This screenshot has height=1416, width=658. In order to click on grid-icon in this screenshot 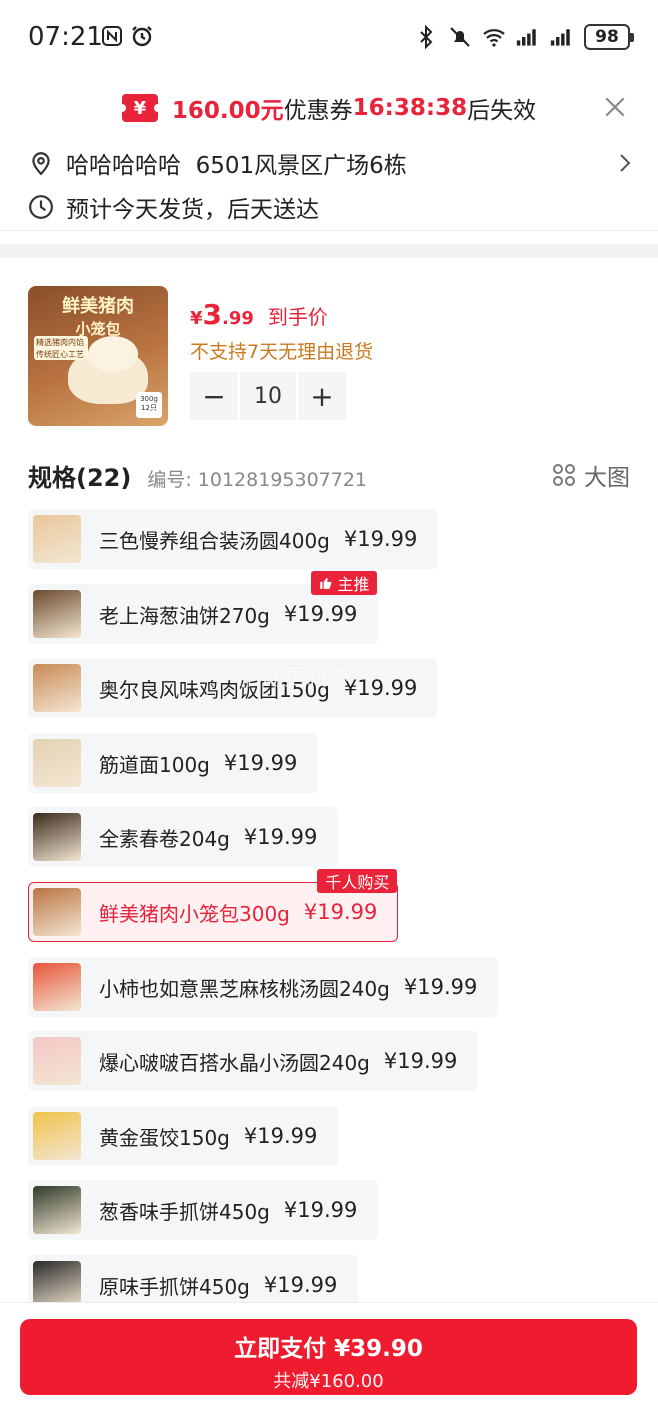, I will do `click(564, 475)`.